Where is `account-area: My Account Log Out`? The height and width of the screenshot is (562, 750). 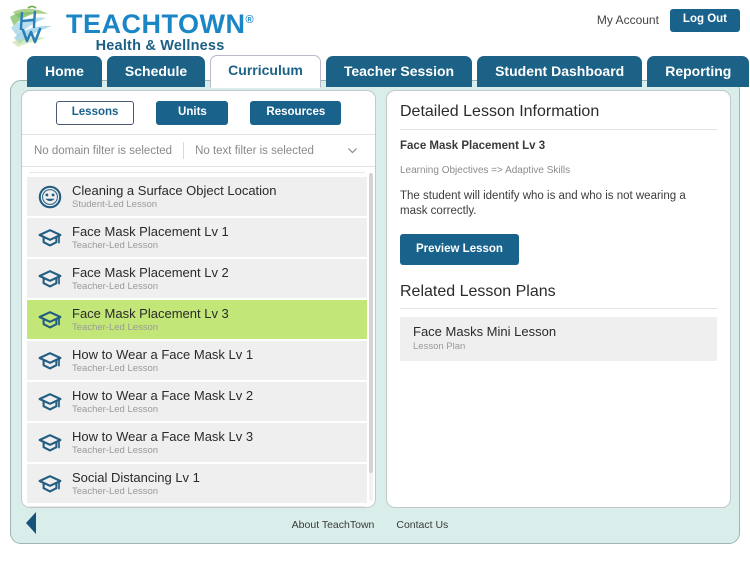
account-area: My Account Log Out is located at coordinates (668, 20).